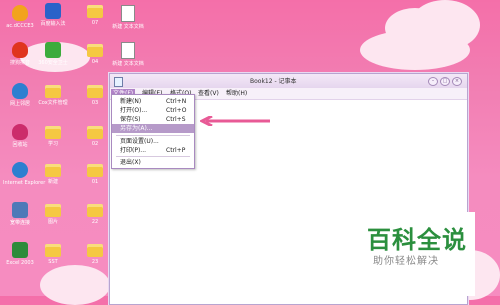  Describe the element at coordinates (118, 82) in the screenshot. I see `notepad-icon` at that location.